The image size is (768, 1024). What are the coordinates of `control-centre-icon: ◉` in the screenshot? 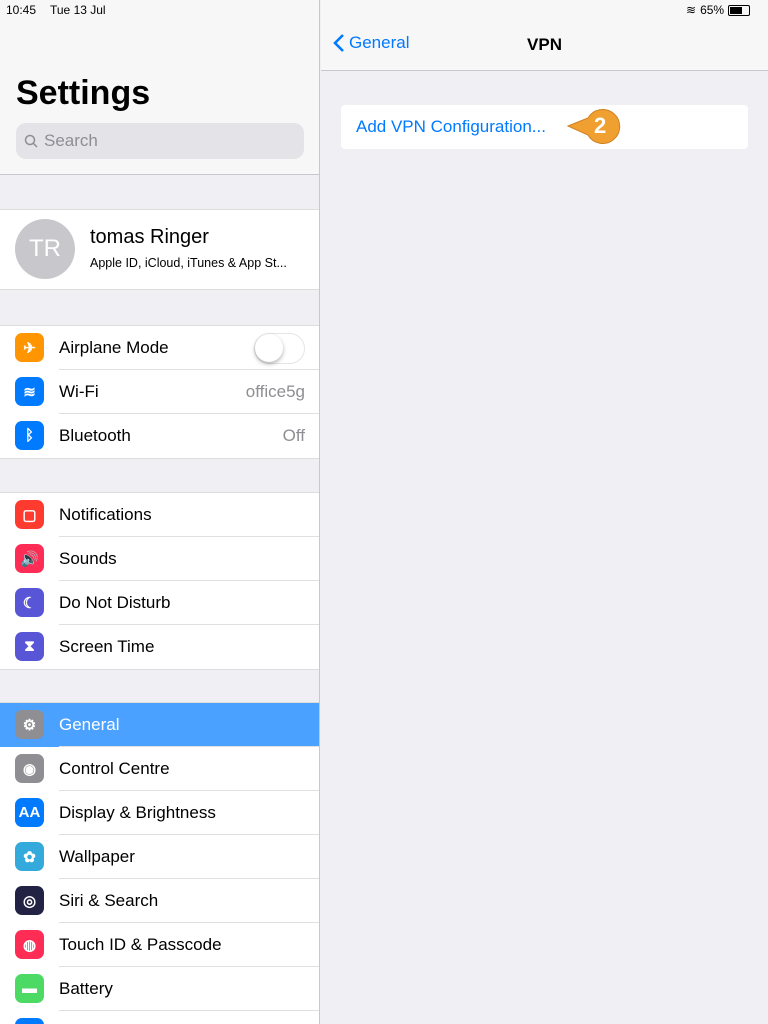 It's located at (29, 768).